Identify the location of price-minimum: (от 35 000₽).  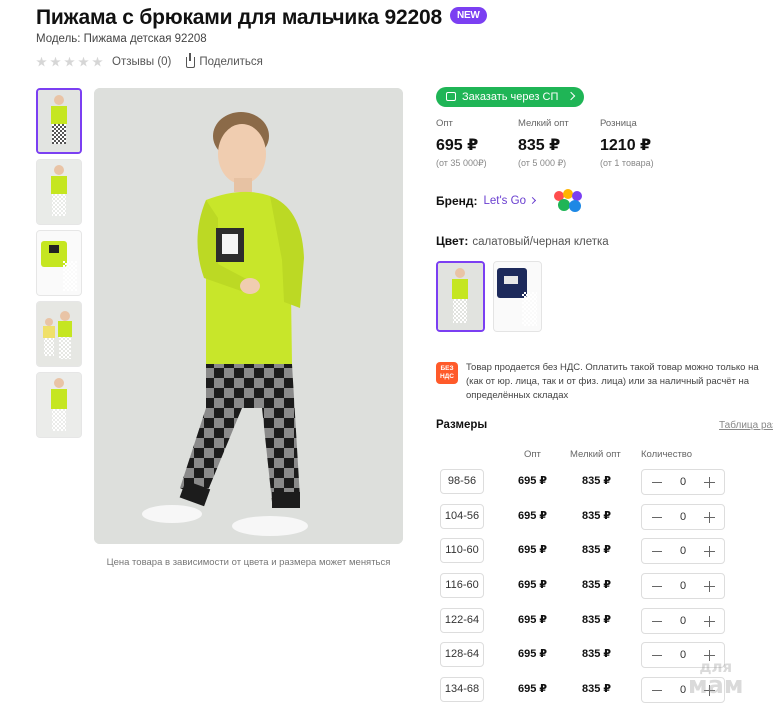
(461, 163).